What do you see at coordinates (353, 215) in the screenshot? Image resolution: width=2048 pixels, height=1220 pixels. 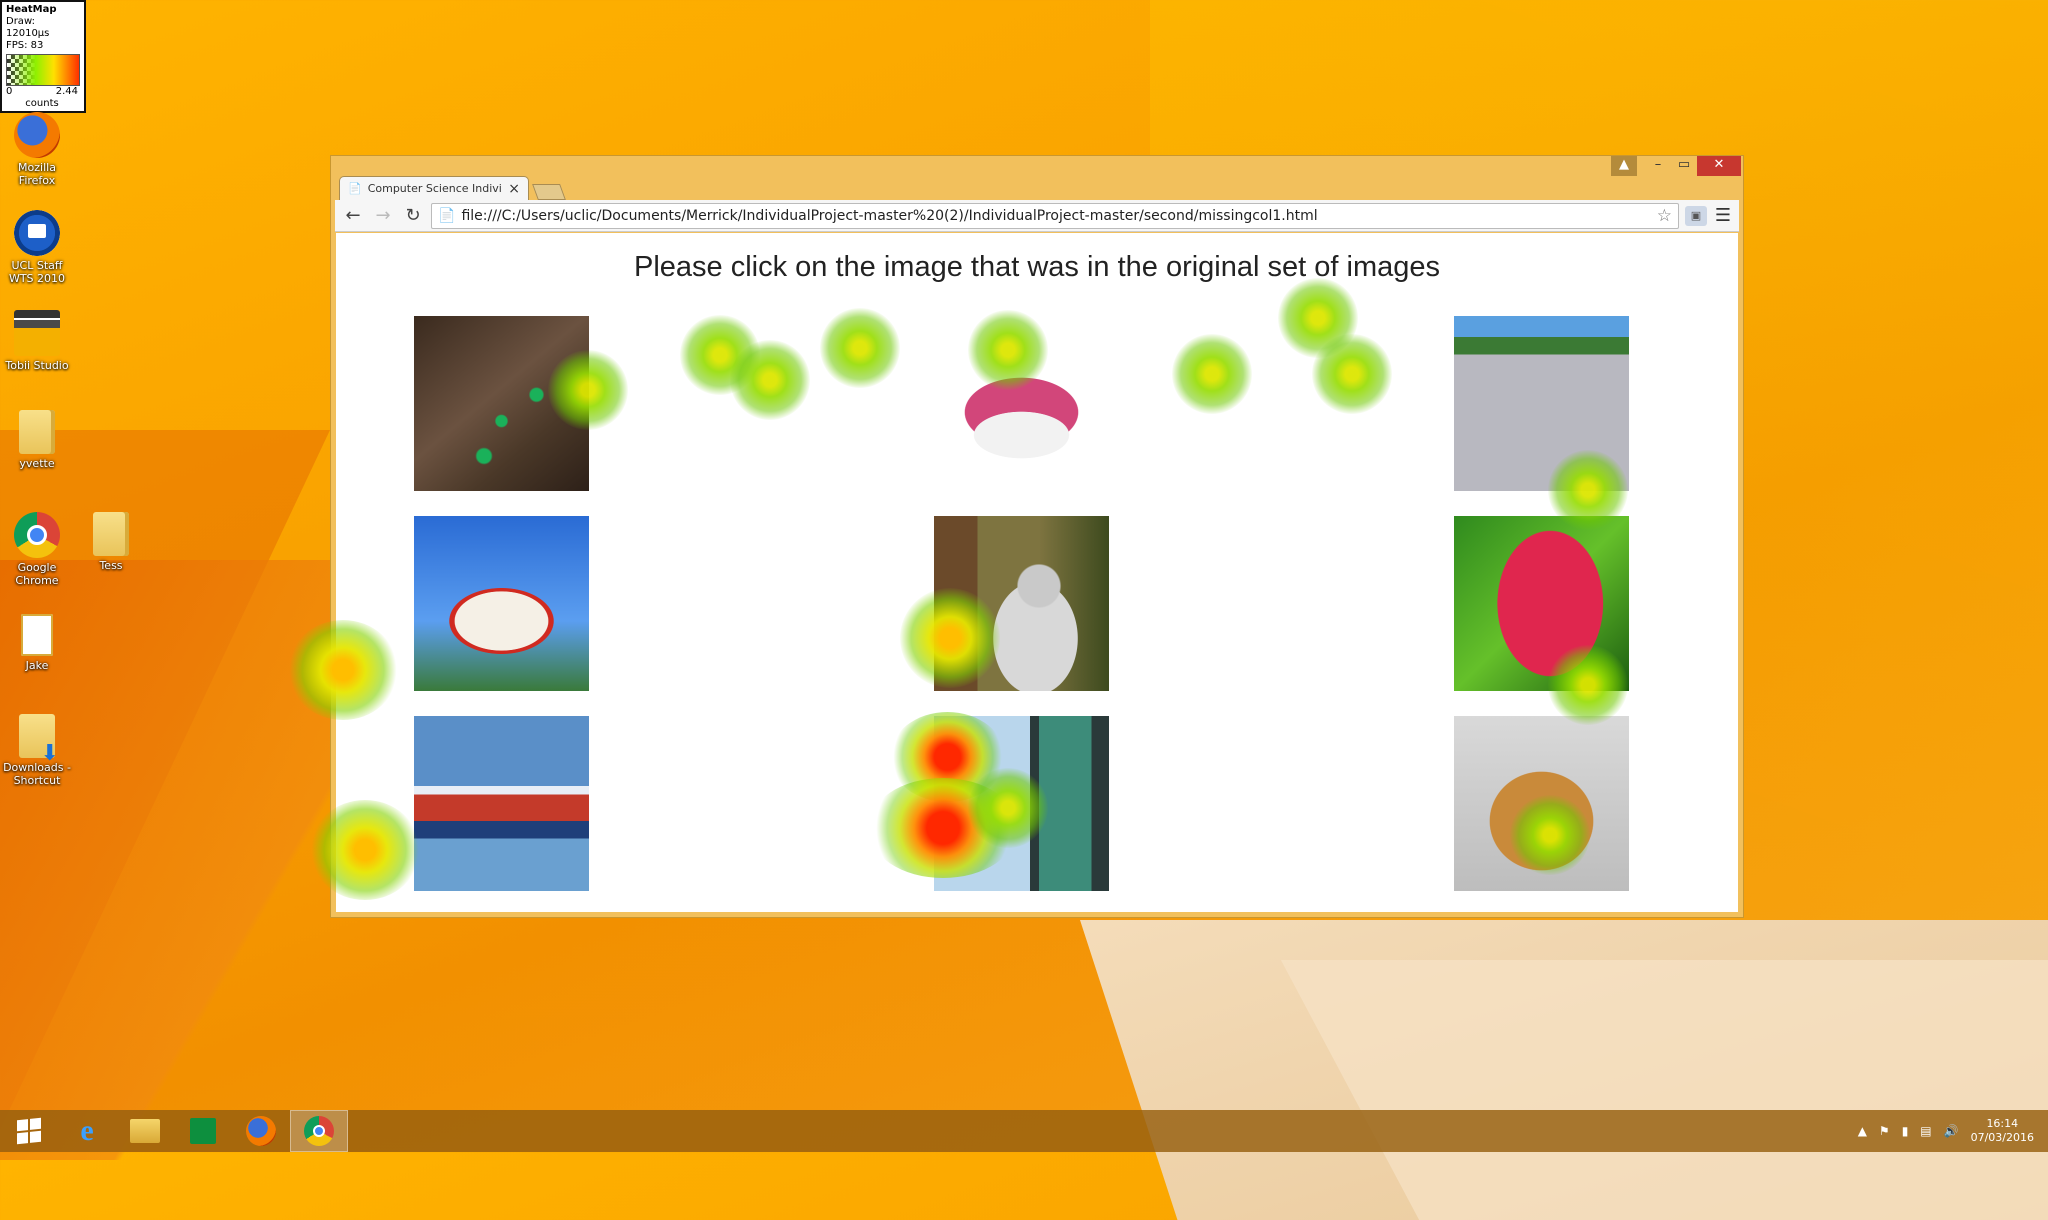 I see `back-icon: ←` at bounding box center [353, 215].